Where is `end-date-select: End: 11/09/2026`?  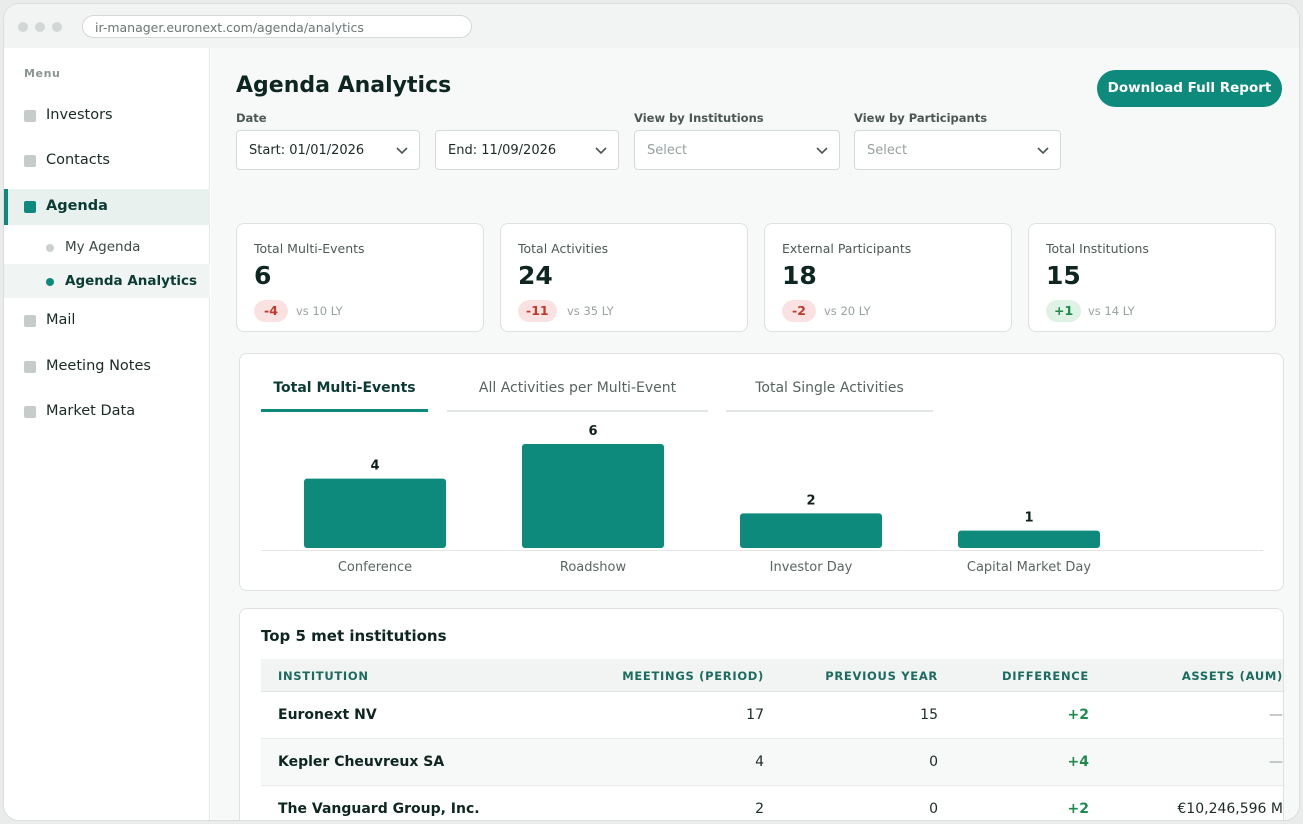
end-date-select: End: 11/09/2026 is located at coordinates (527, 150).